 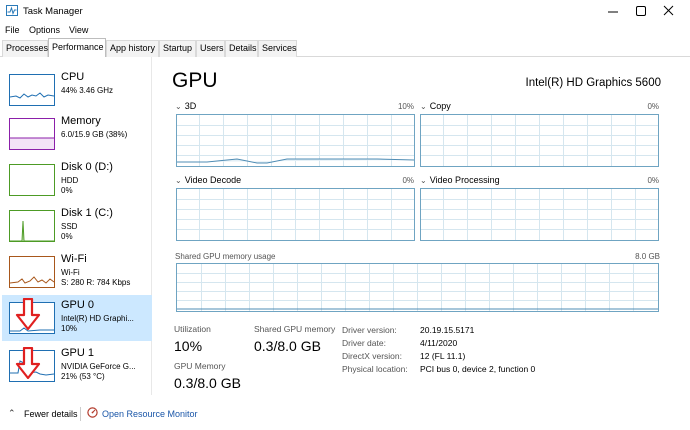 I want to click on sidebar-item-throughput: S: 280 R: 784 Kbps, so click(x=96, y=282).